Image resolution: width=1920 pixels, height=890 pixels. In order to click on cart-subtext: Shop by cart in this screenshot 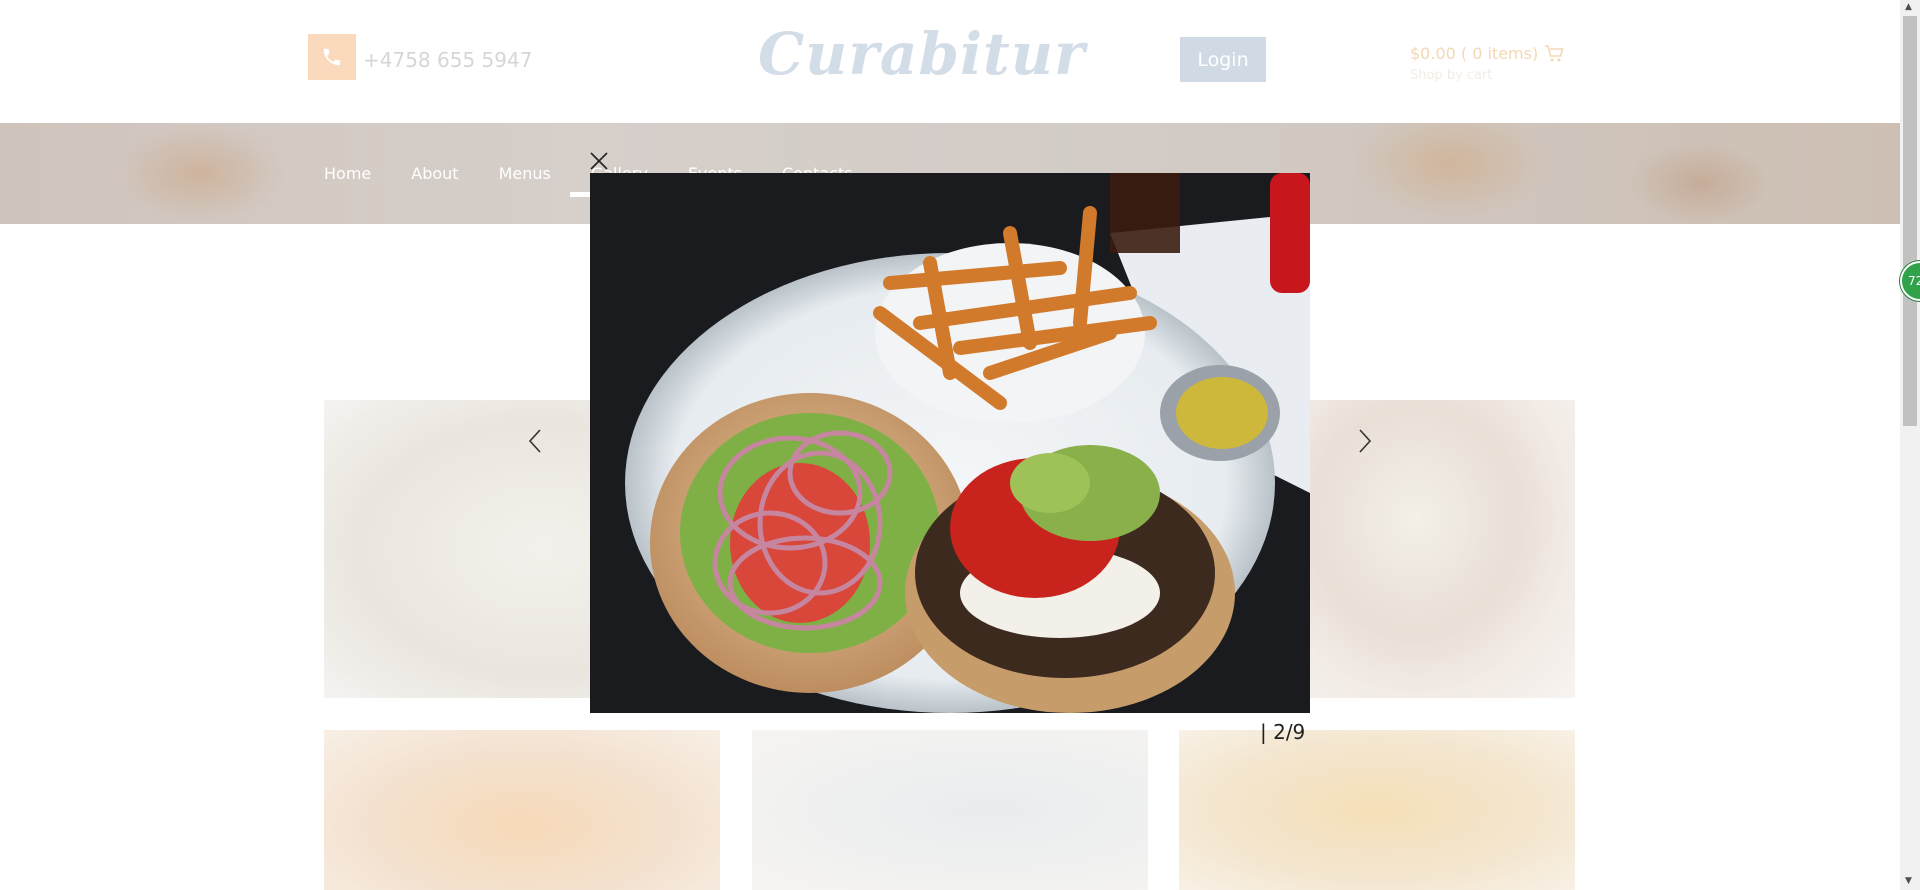, I will do `click(1451, 75)`.